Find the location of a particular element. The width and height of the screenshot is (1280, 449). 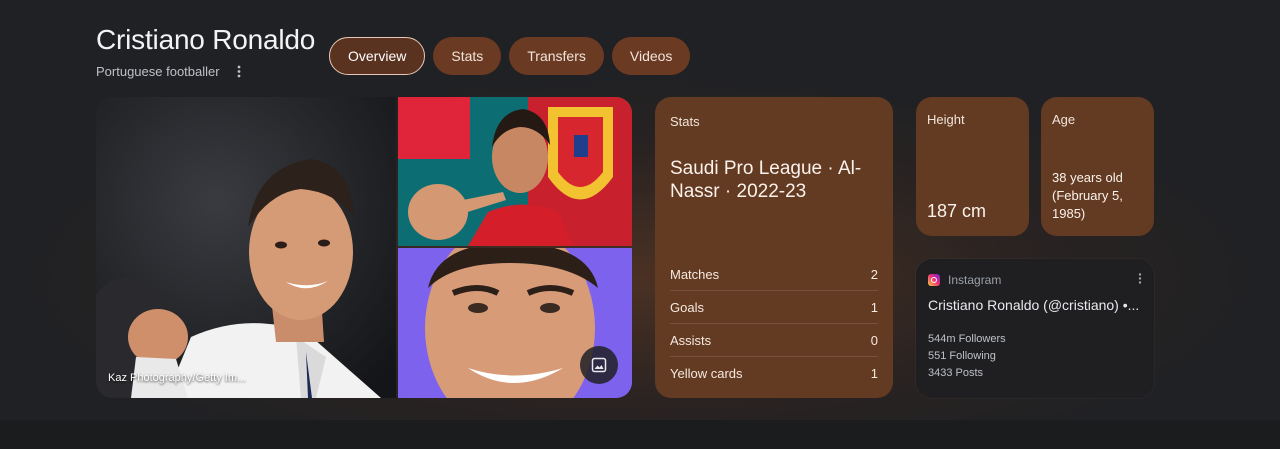

bottom-band is located at coordinates (640, 434).